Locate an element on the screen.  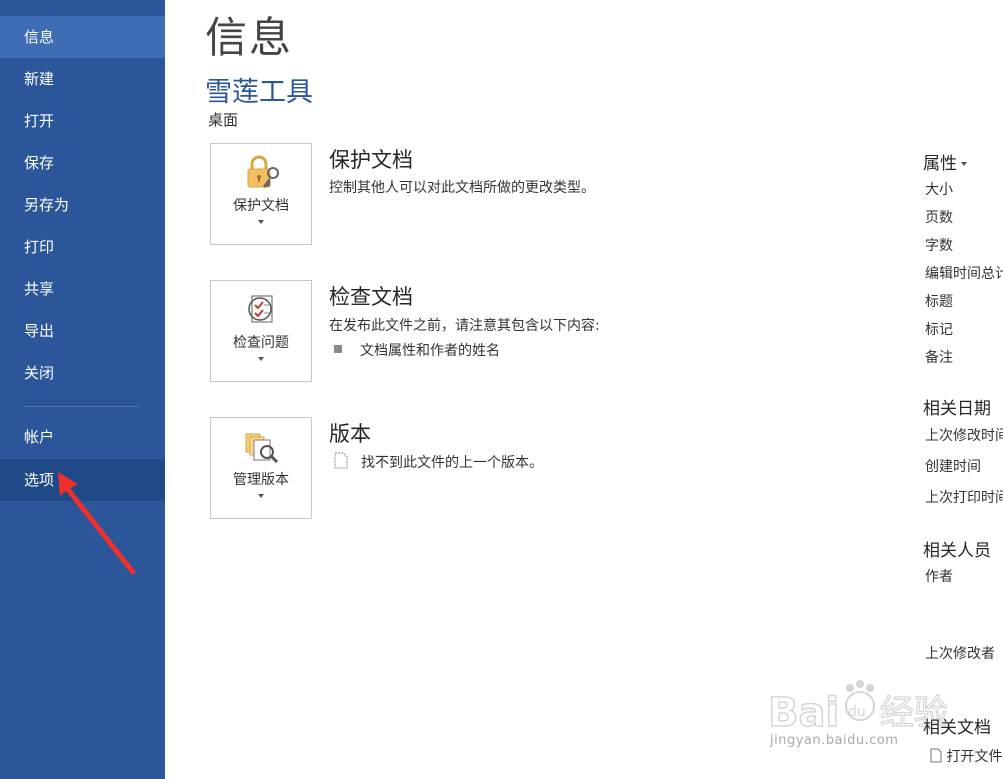
properties-header: 属性 is located at coordinates (940, 164).